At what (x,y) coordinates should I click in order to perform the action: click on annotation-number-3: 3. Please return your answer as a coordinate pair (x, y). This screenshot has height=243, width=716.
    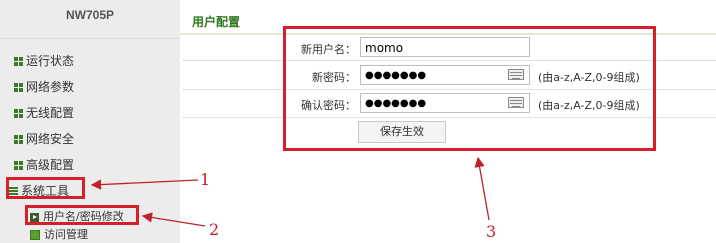
    Looking at the image, I should click on (491, 231).